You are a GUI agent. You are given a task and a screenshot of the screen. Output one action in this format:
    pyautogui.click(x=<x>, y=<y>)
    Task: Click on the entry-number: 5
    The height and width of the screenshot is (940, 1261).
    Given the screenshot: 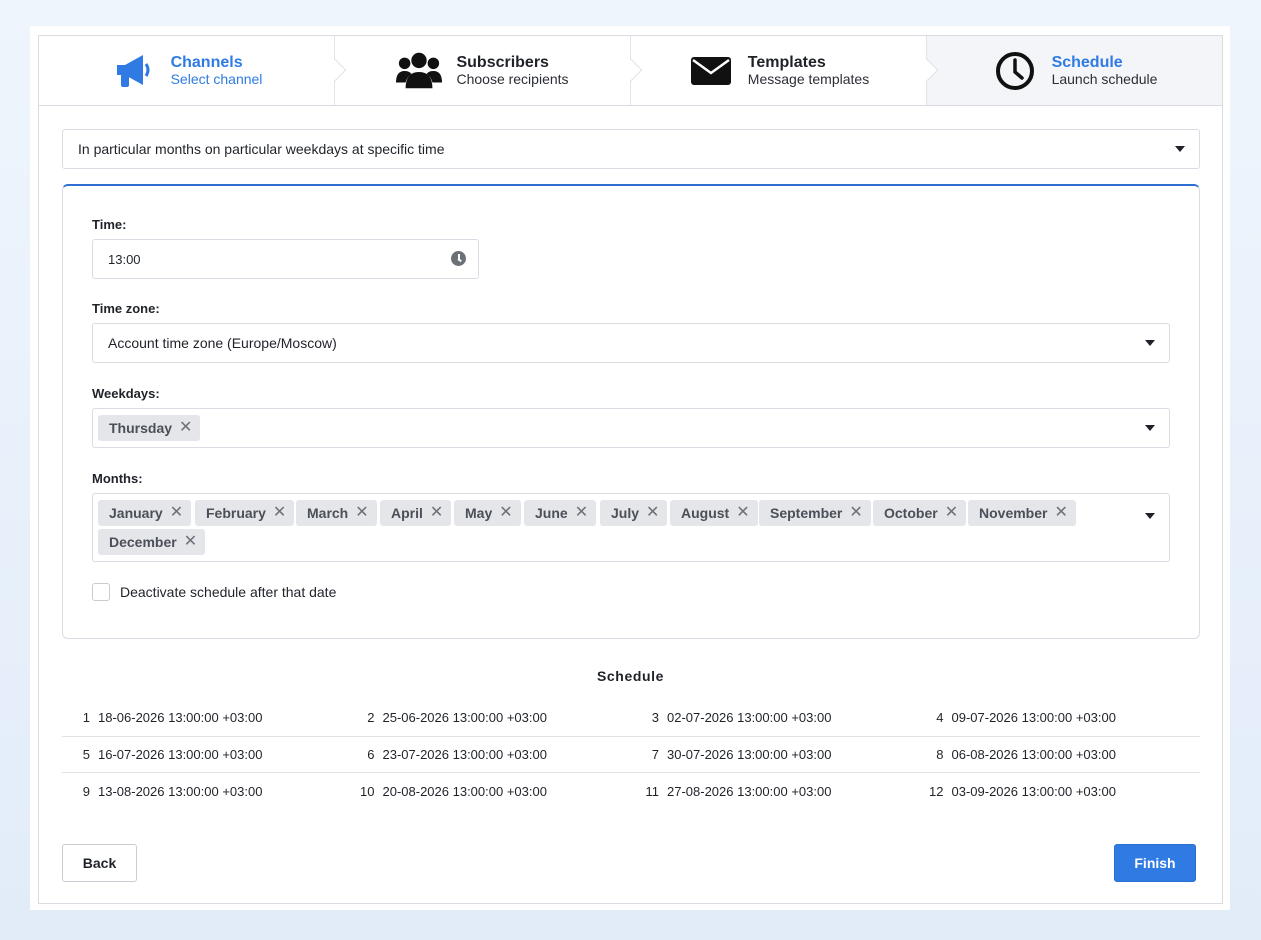 What is the action you would take?
    pyautogui.click(x=86, y=754)
    